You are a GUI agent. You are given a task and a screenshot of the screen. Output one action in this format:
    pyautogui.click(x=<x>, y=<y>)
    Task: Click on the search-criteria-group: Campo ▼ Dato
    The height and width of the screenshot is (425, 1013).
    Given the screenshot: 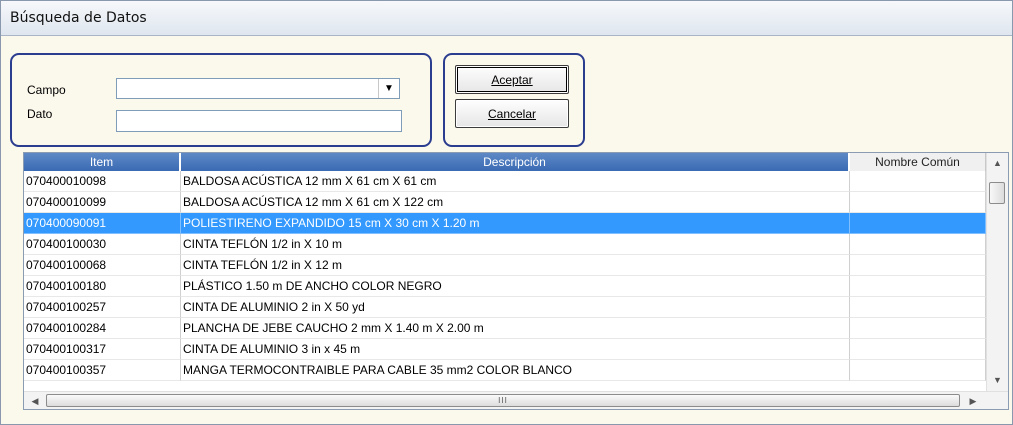 What is the action you would take?
    pyautogui.click(x=221, y=100)
    